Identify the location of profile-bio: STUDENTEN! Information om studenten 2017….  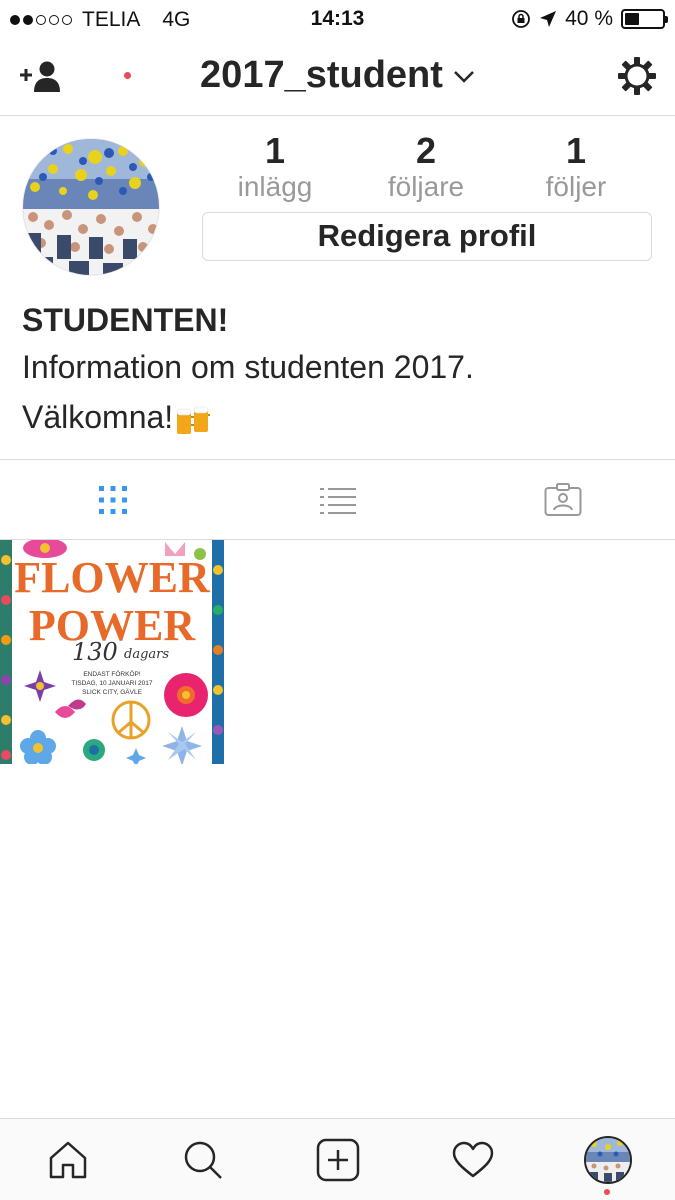
(337, 370).